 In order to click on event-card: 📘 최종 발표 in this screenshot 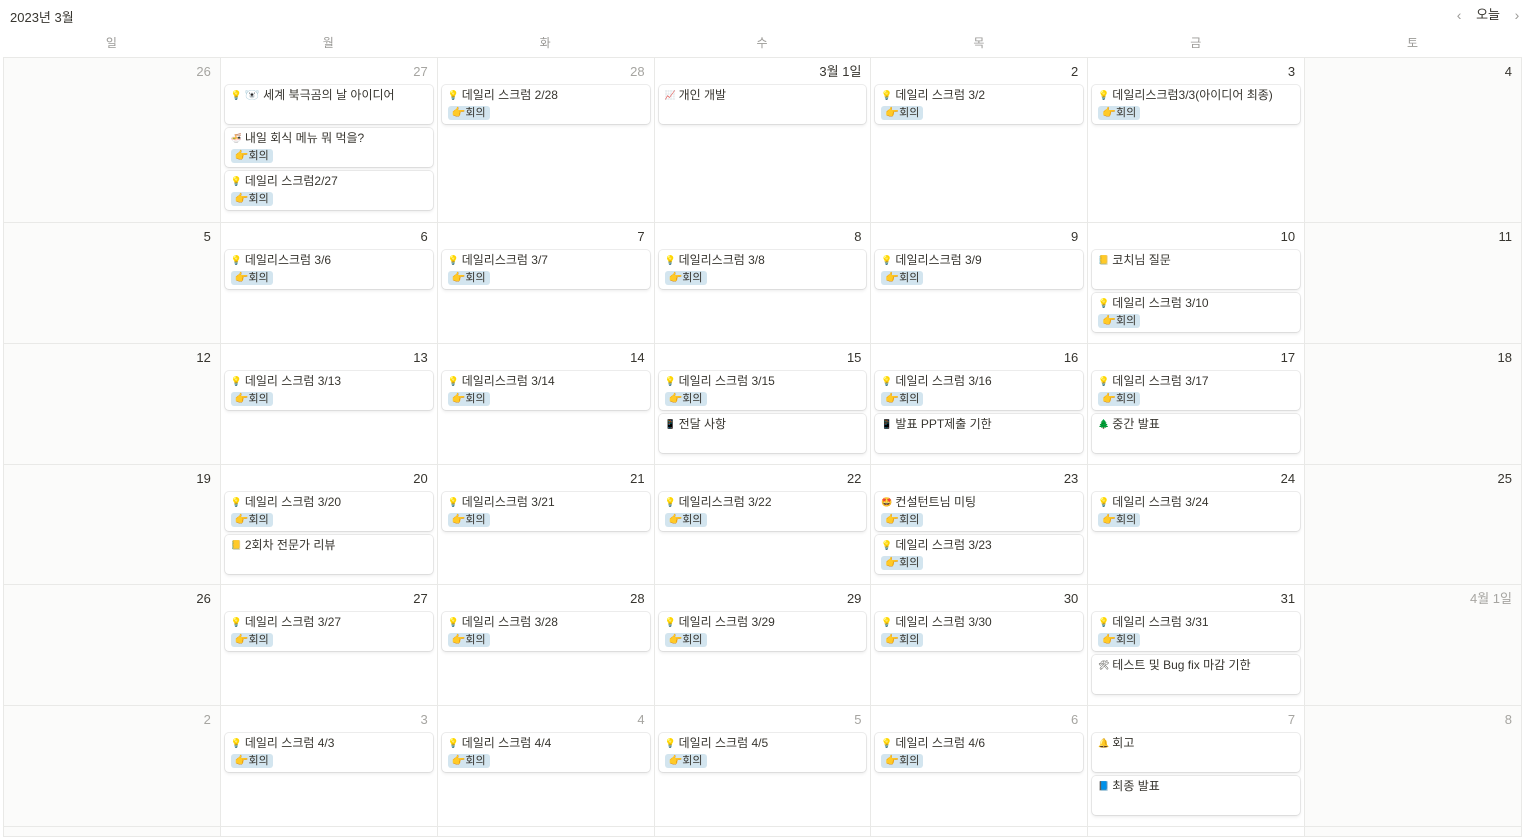, I will do `click(1196, 795)`.